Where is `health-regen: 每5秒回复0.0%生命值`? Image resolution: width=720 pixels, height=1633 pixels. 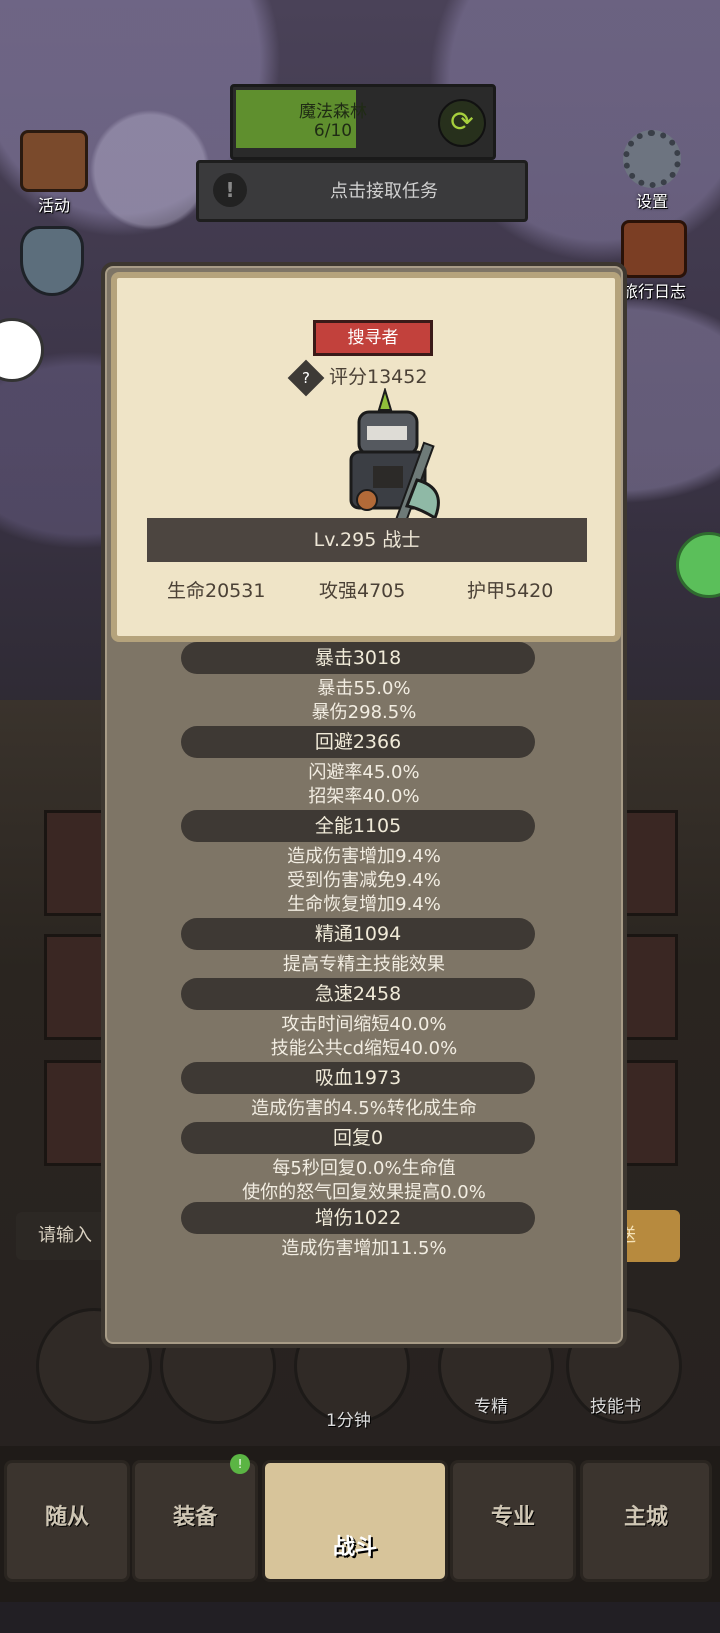 health-regen: 每5秒回复0.0%生命值 is located at coordinates (364, 1168).